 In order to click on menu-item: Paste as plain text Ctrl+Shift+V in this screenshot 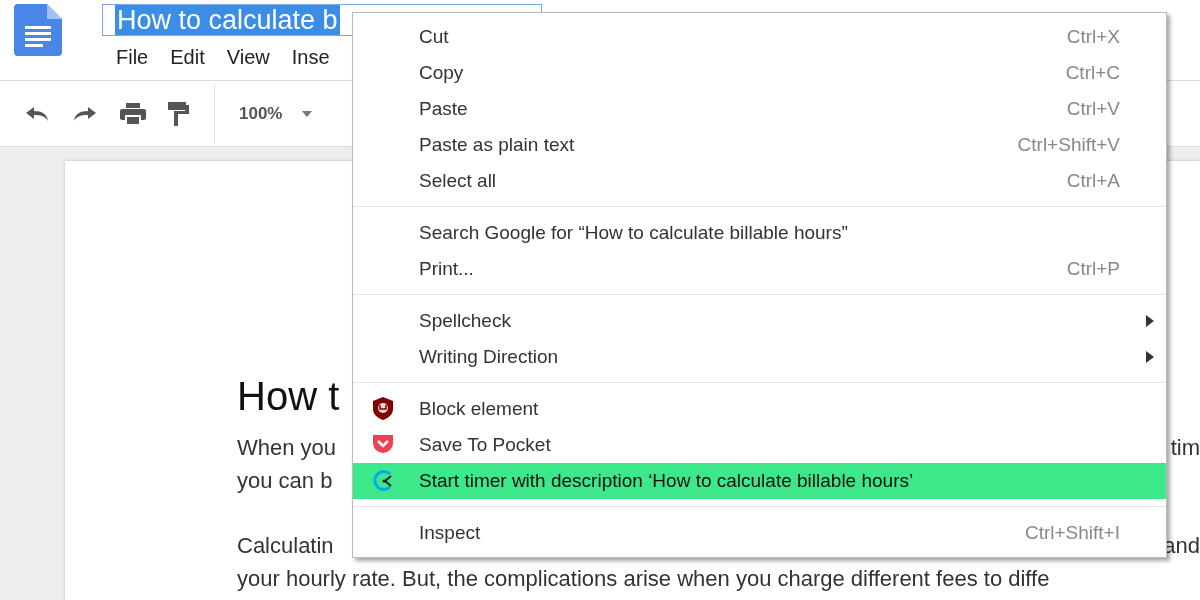, I will do `click(759, 145)`.